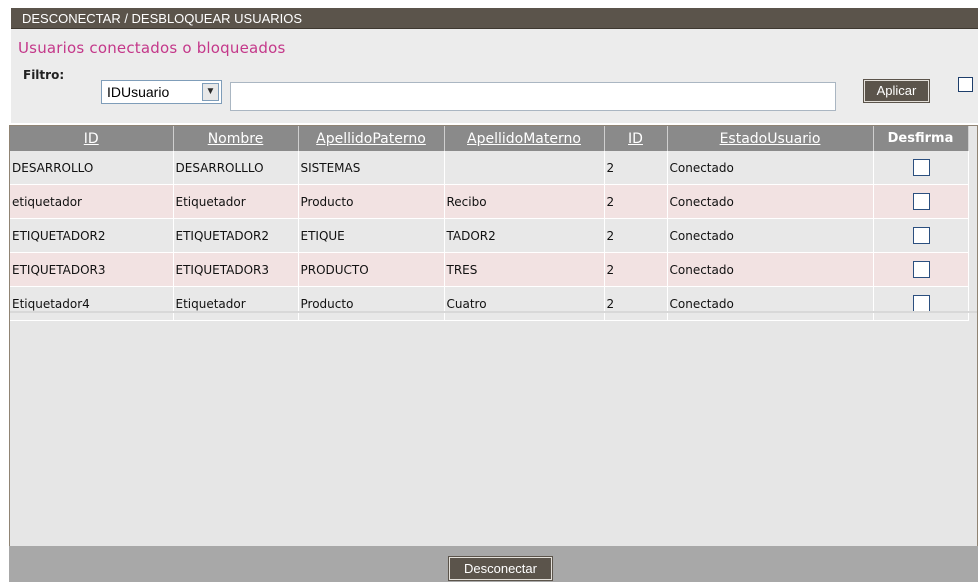  Describe the element at coordinates (524, 269) in the screenshot. I see `cell-apellido-materno: TRES` at that location.